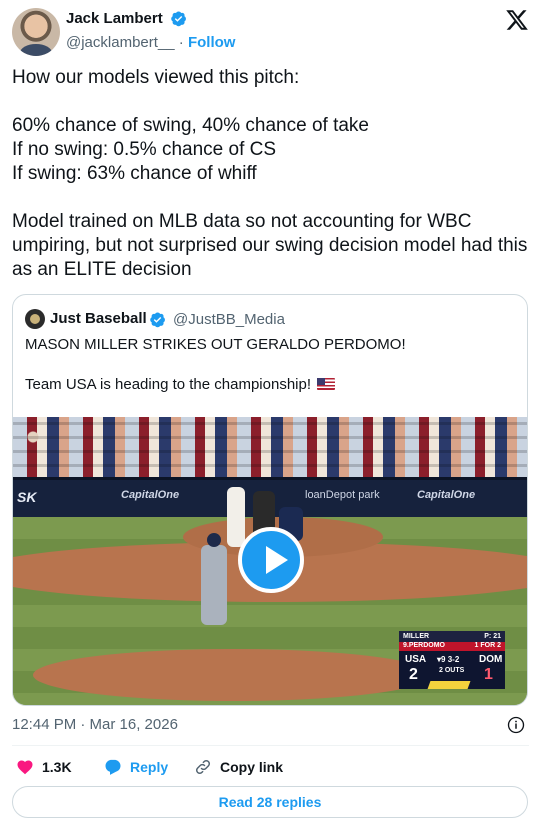  Describe the element at coordinates (203, 767) in the screenshot. I see `link-icon` at that location.